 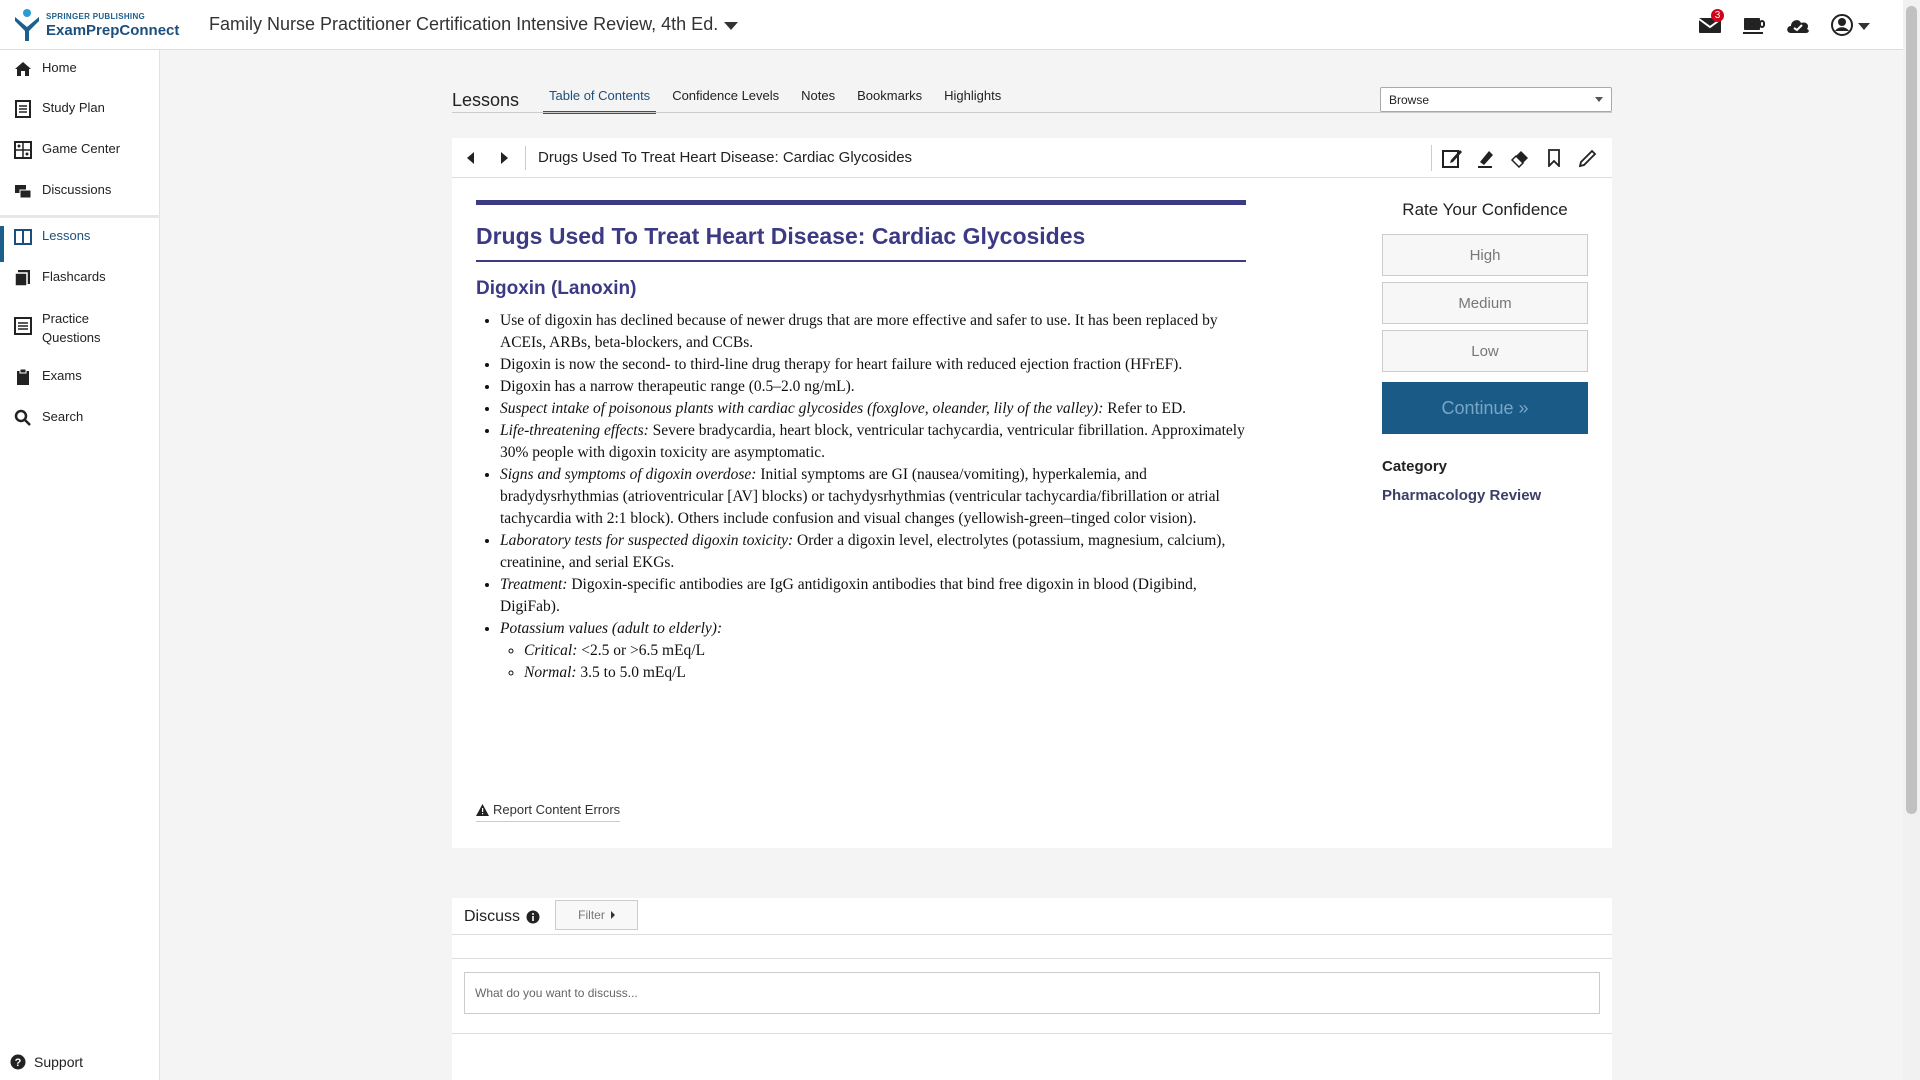 I want to click on category-value: Pharmacology Review, so click(x=1462, y=495).